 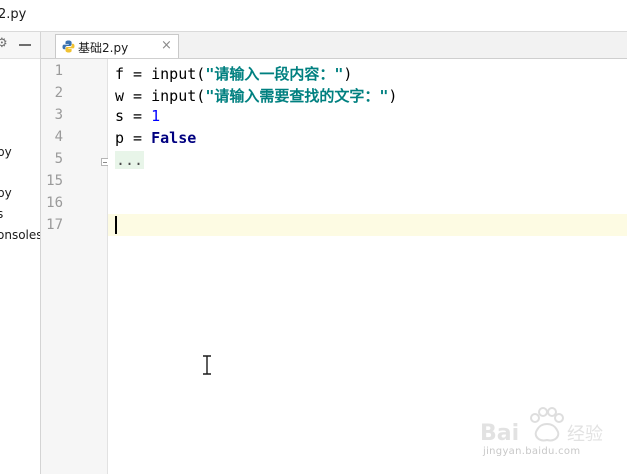 What do you see at coordinates (20, 235) in the screenshot?
I see `tree-item-scratches-consoles: onsoles` at bounding box center [20, 235].